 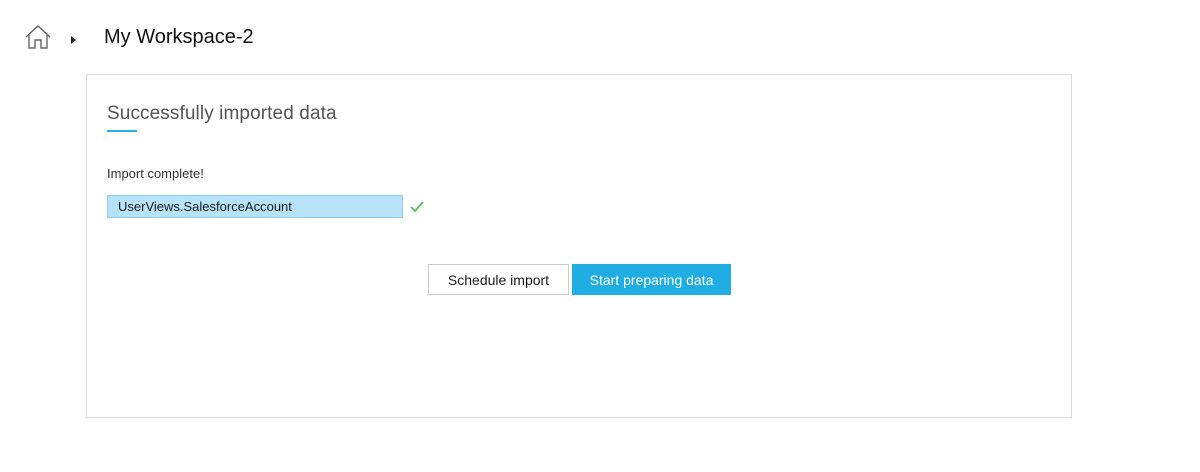 What do you see at coordinates (222, 113) in the screenshot?
I see `card-title: Successfully imported data` at bounding box center [222, 113].